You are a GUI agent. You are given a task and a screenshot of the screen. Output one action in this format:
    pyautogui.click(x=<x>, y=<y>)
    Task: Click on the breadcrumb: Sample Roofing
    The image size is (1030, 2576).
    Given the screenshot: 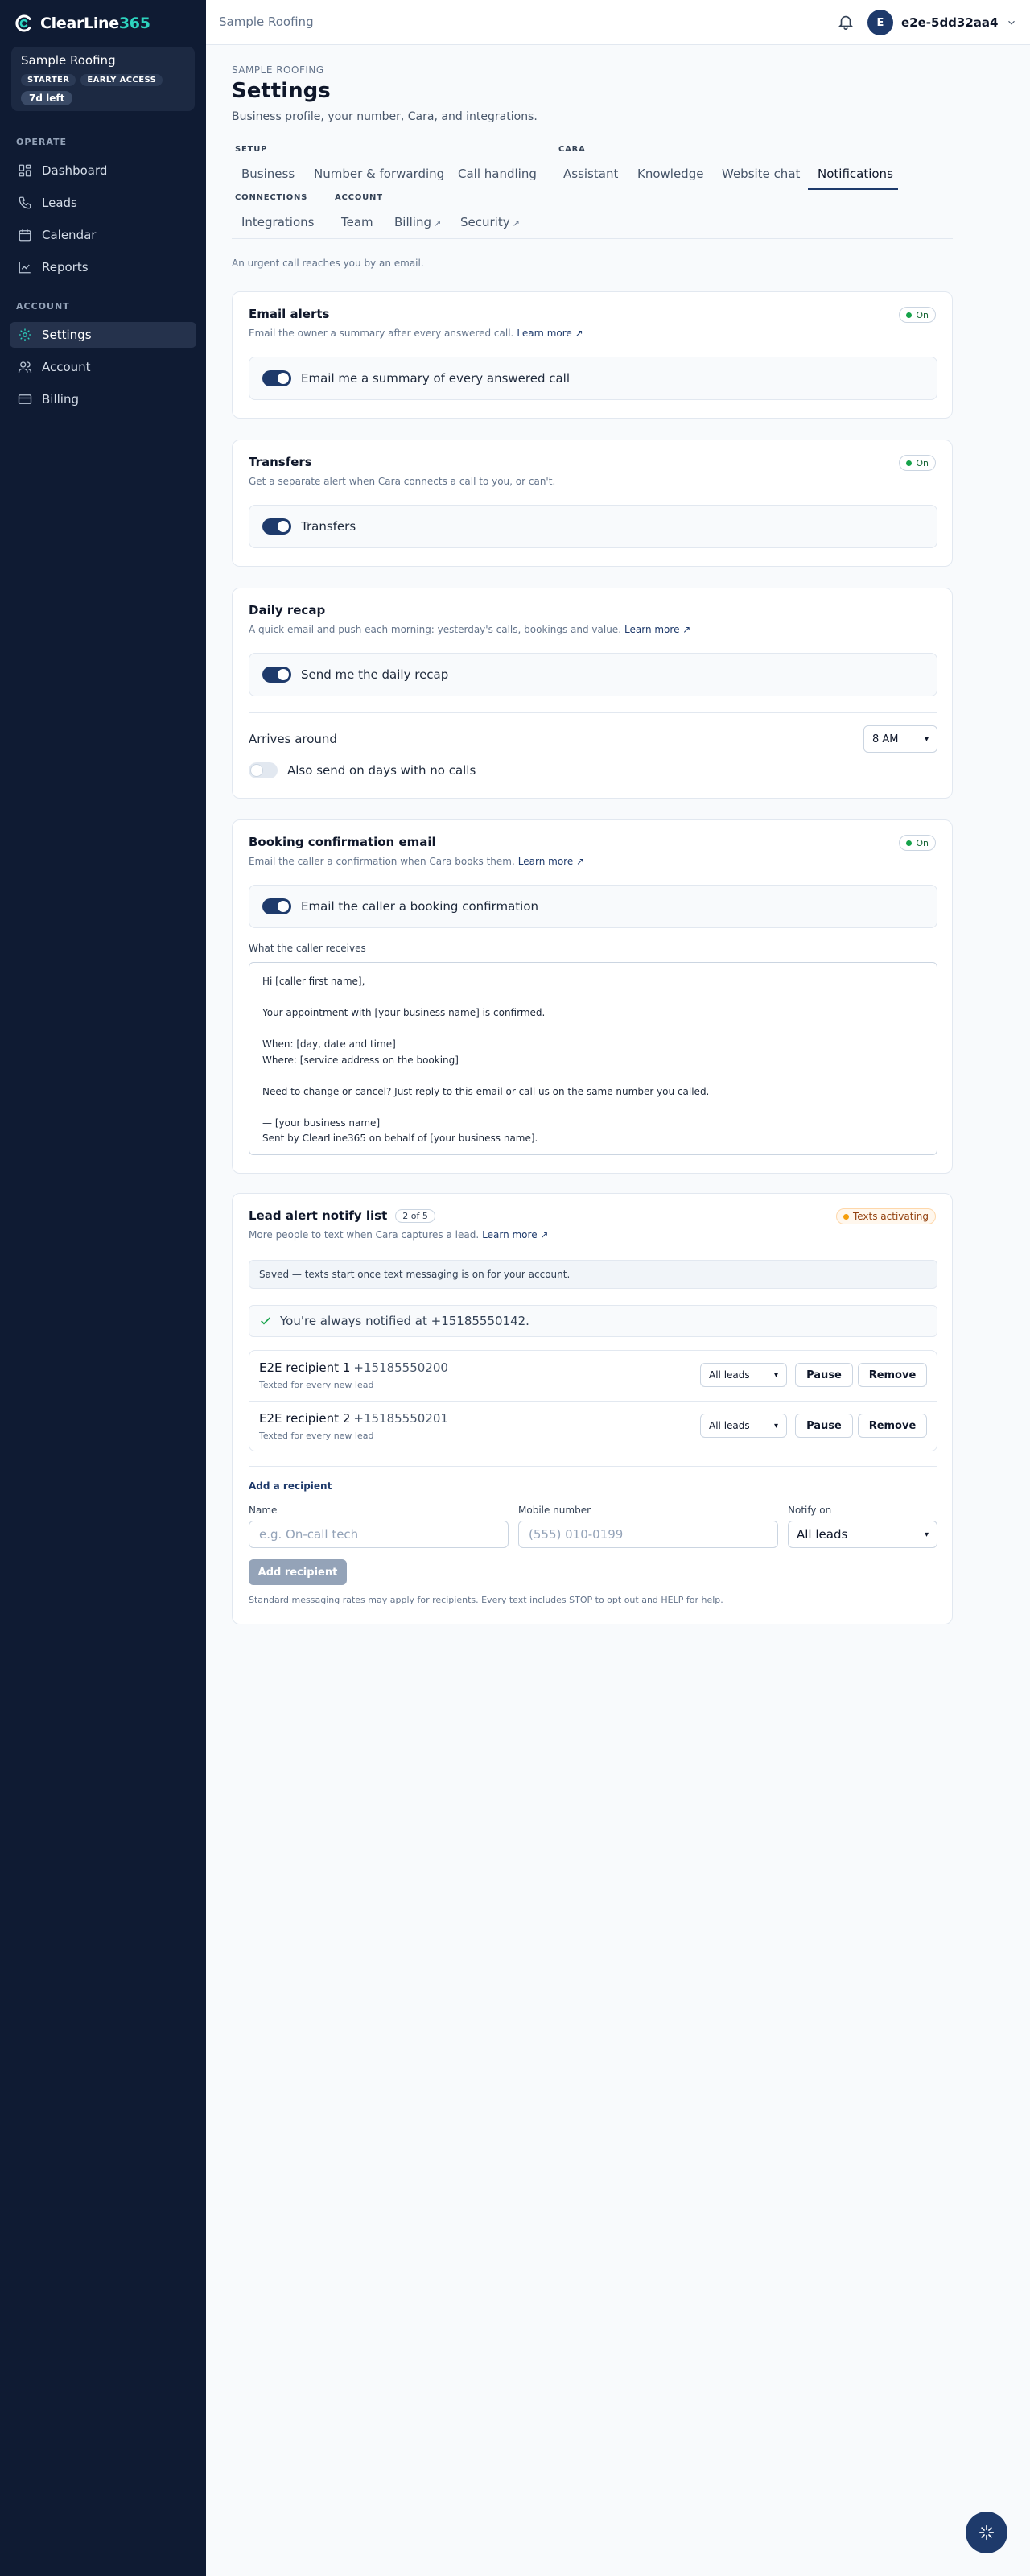 What is the action you would take?
    pyautogui.click(x=266, y=21)
    